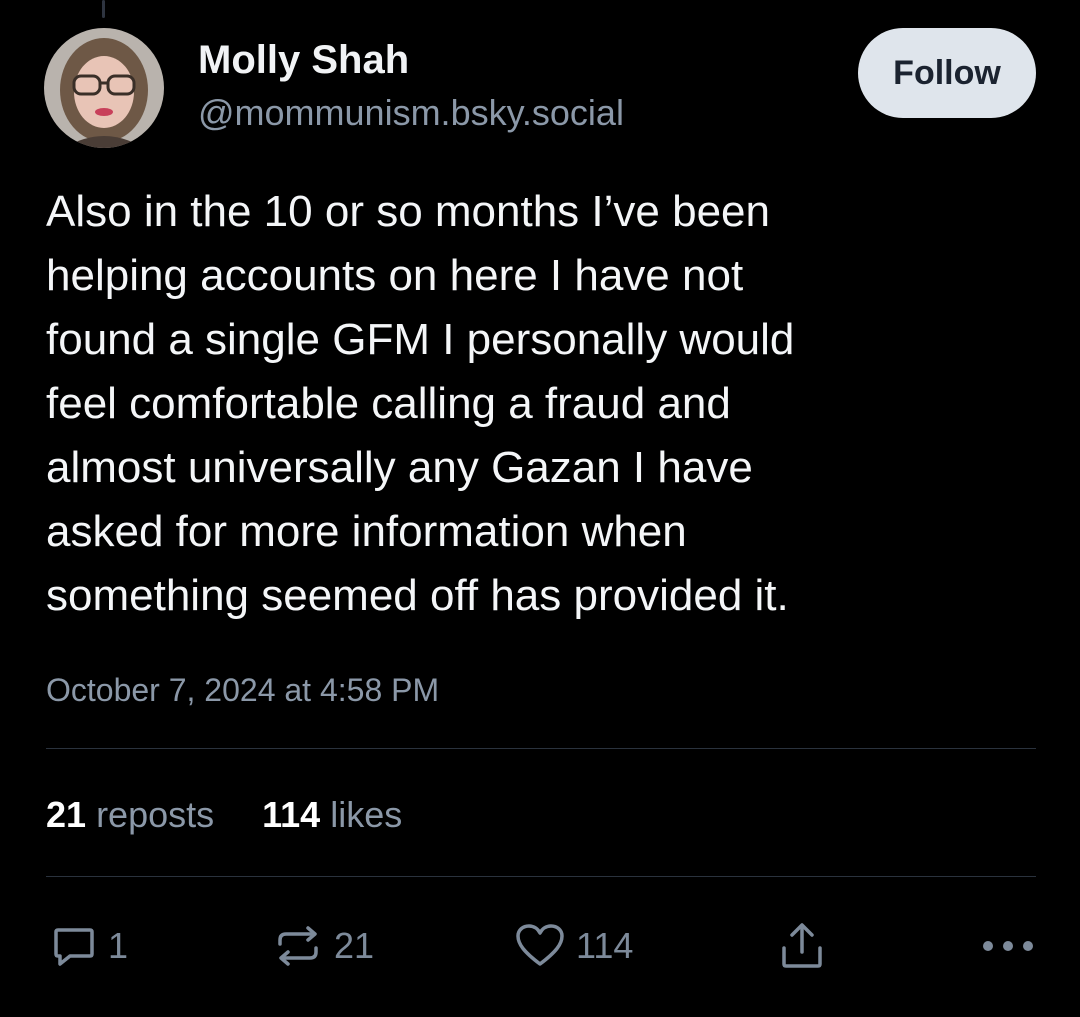 The height and width of the screenshot is (1017, 1080). Describe the element at coordinates (242, 690) in the screenshot. I see `post-timestamp: October 7, 2024 at 4:58 PM` at that location.